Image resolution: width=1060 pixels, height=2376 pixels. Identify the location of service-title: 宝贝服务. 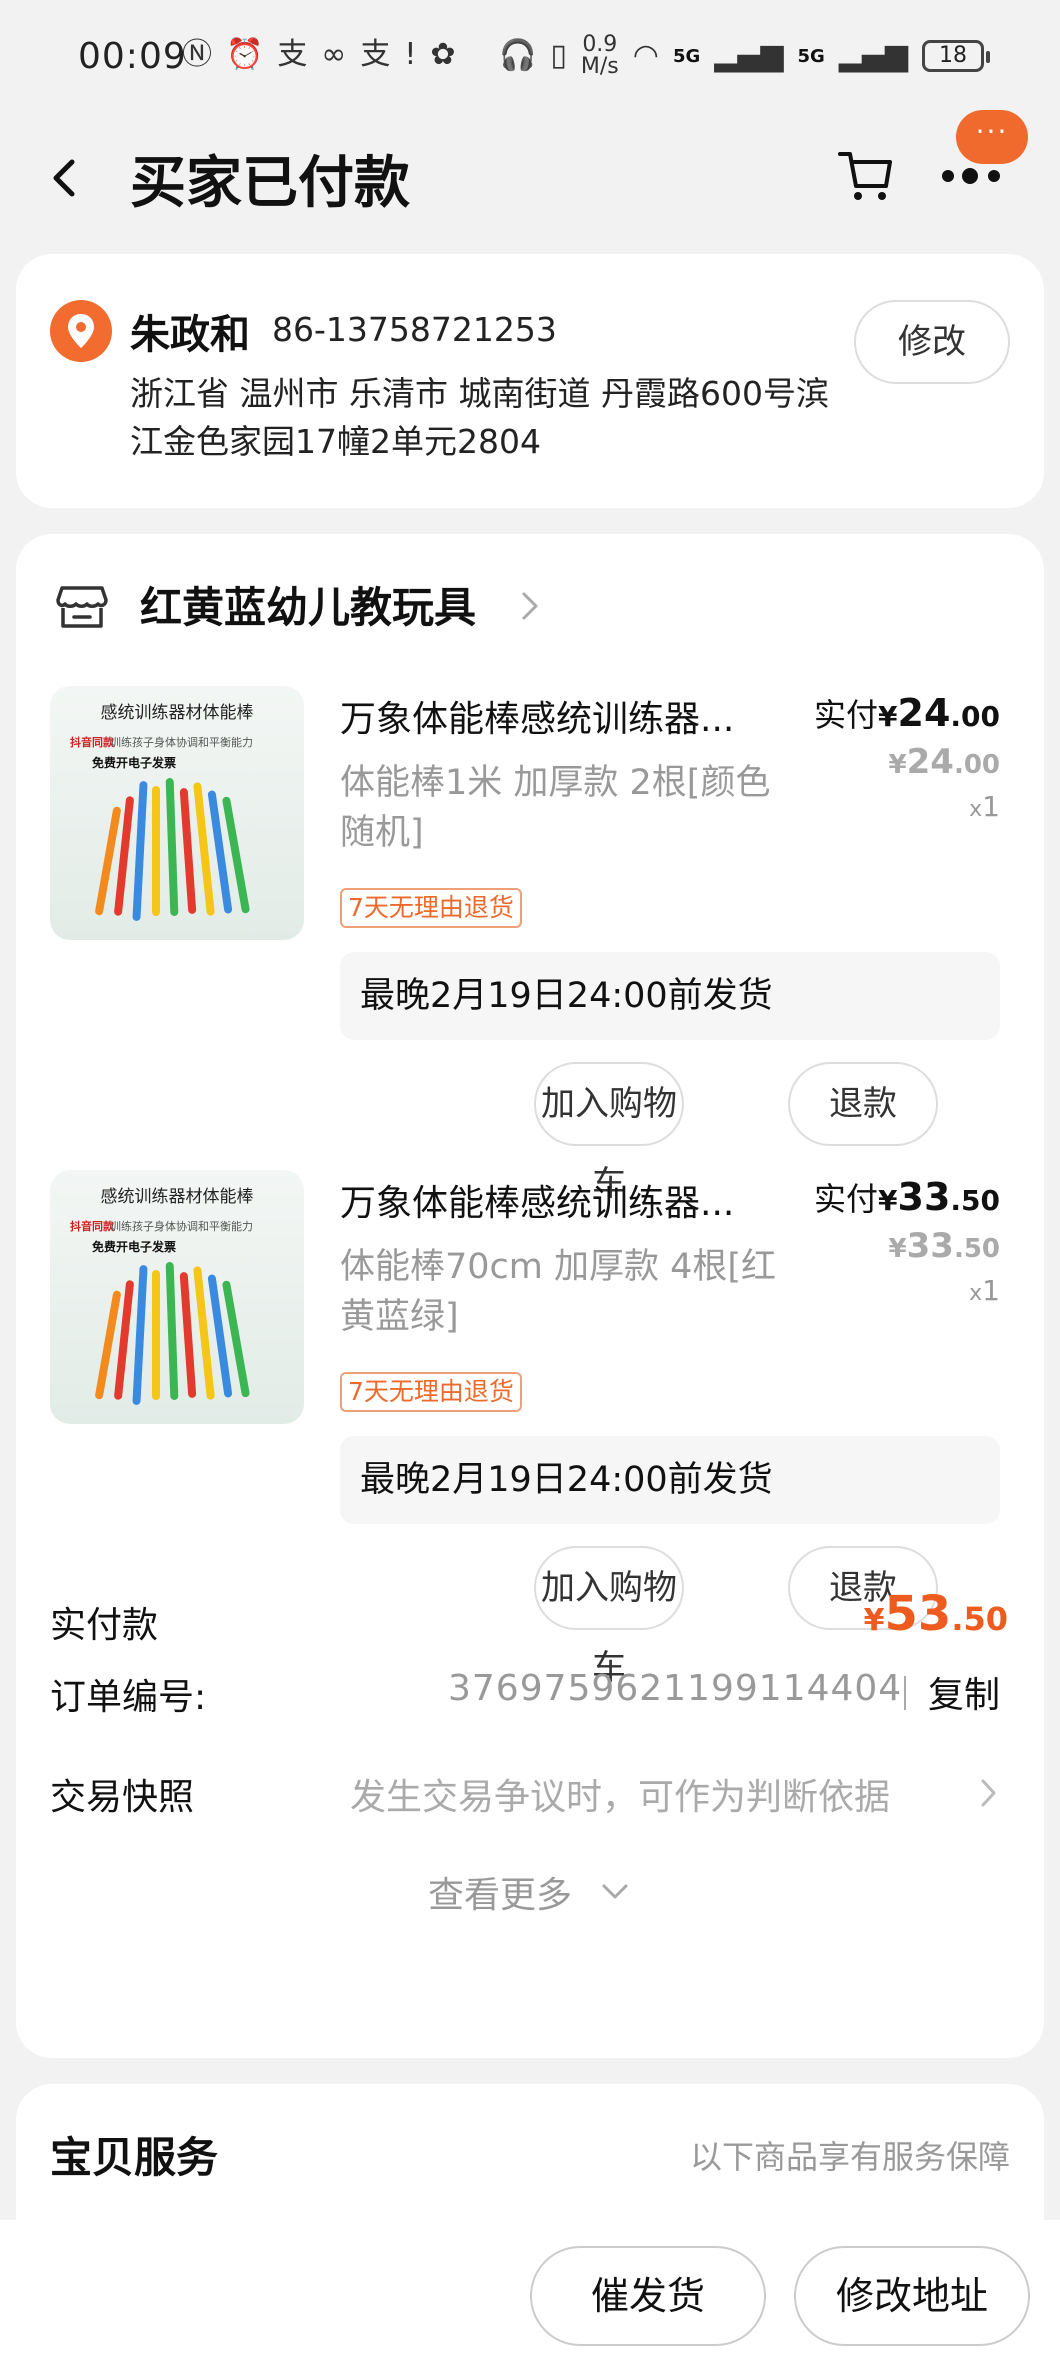
(134, 2154).